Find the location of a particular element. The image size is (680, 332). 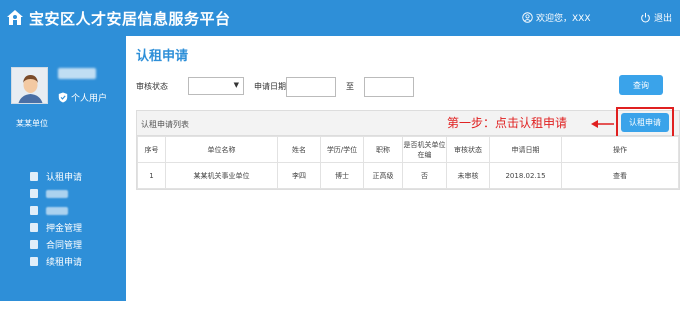

user-org: 某某单位 is located at coordinates (32, 123).